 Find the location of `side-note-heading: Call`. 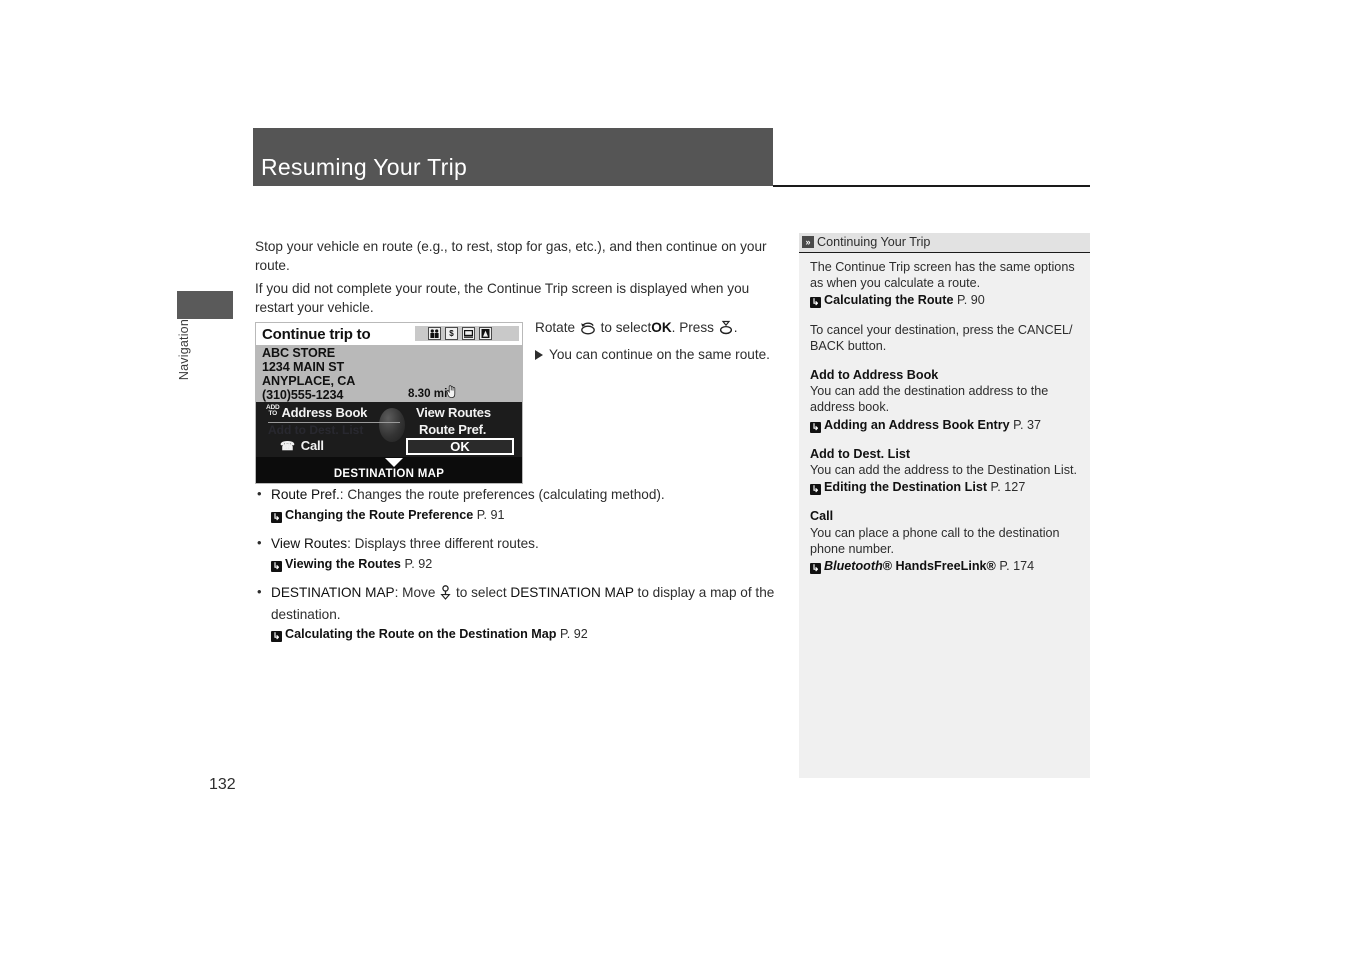

side-note-heading: Call is located at coordinates (822, 516).